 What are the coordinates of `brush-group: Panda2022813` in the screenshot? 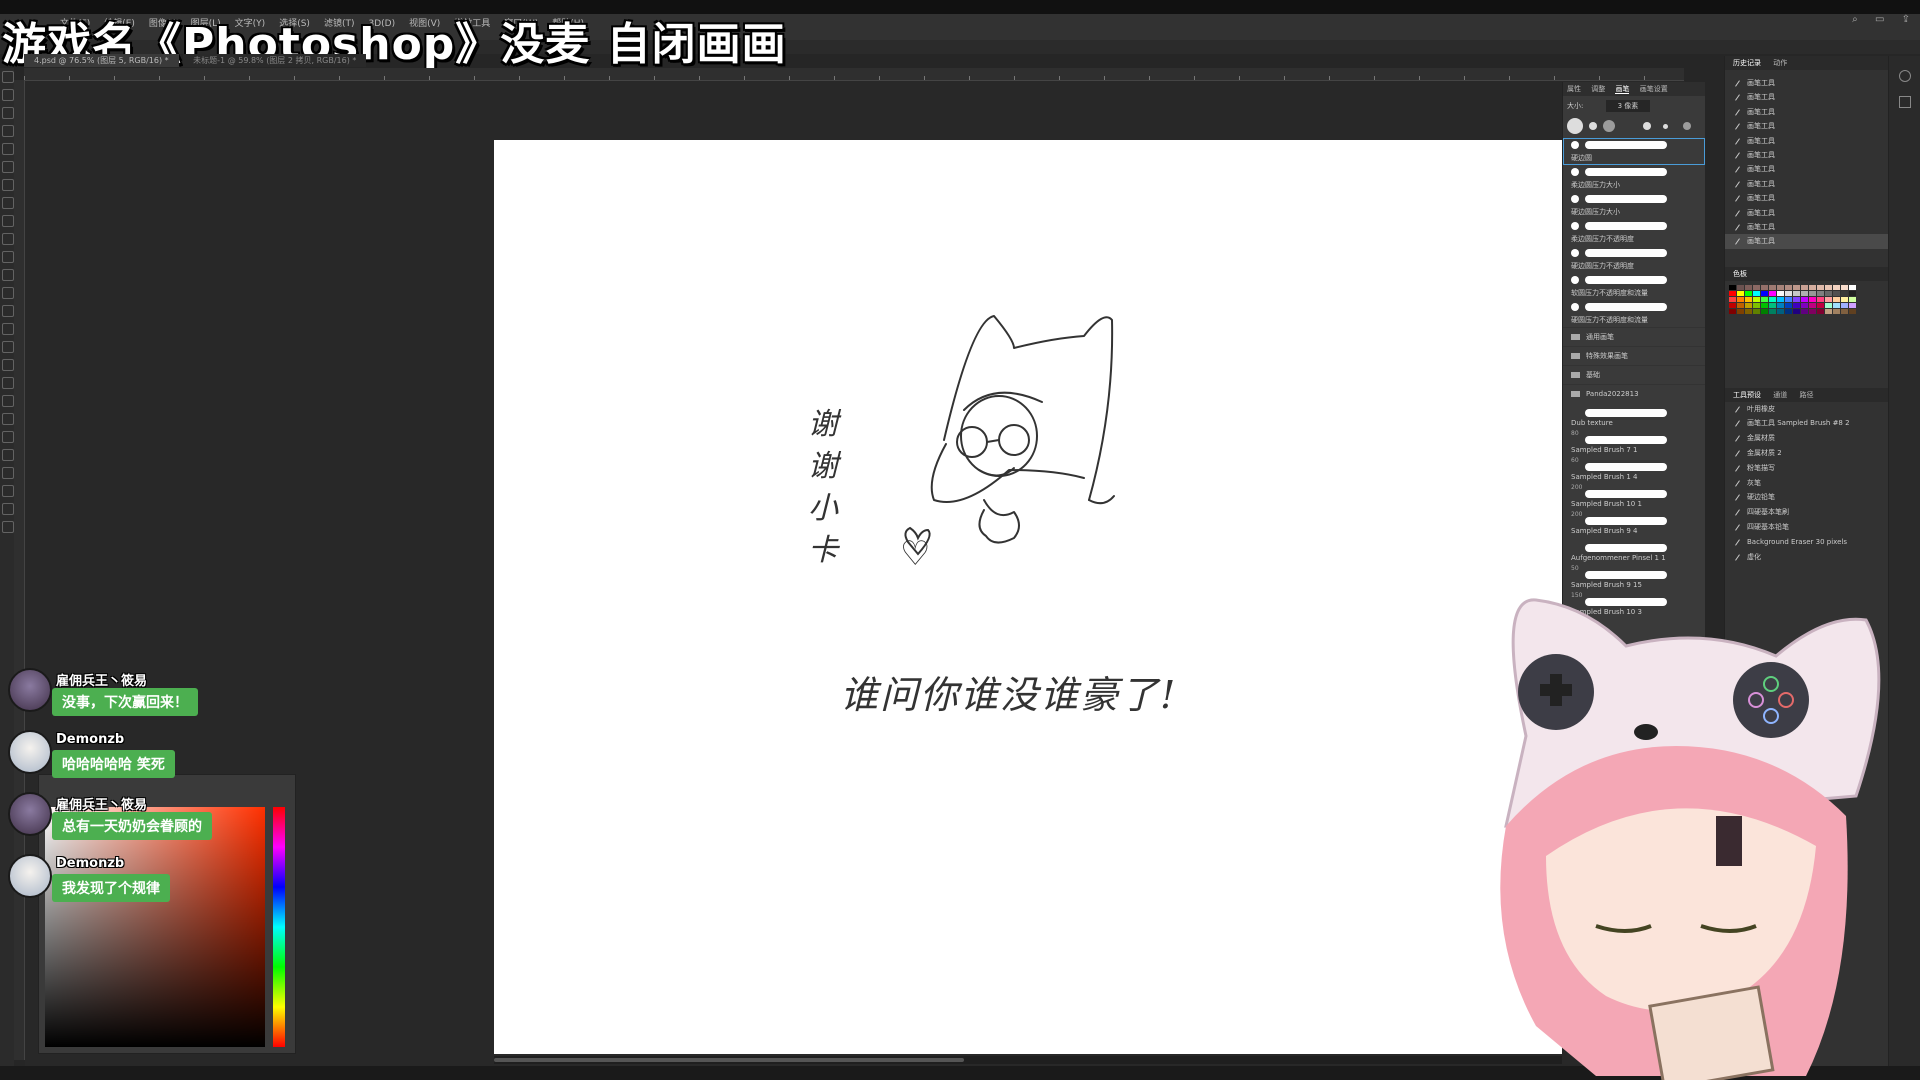 It's located at (1634, 393).